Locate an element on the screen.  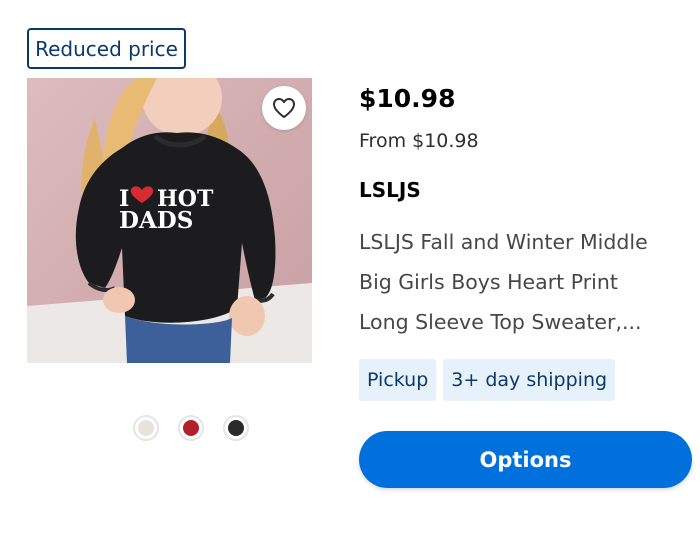
heart-outline-icon is located at coordinates (284, 108).